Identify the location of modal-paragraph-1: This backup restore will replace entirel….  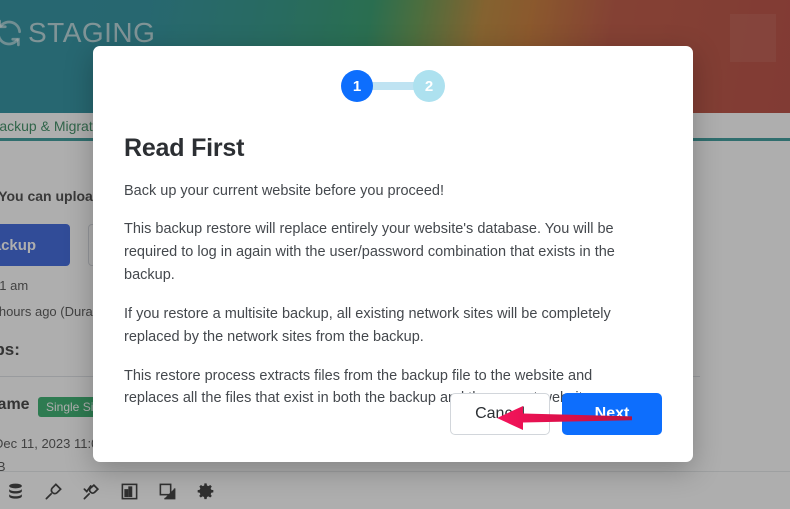
(369, 252).